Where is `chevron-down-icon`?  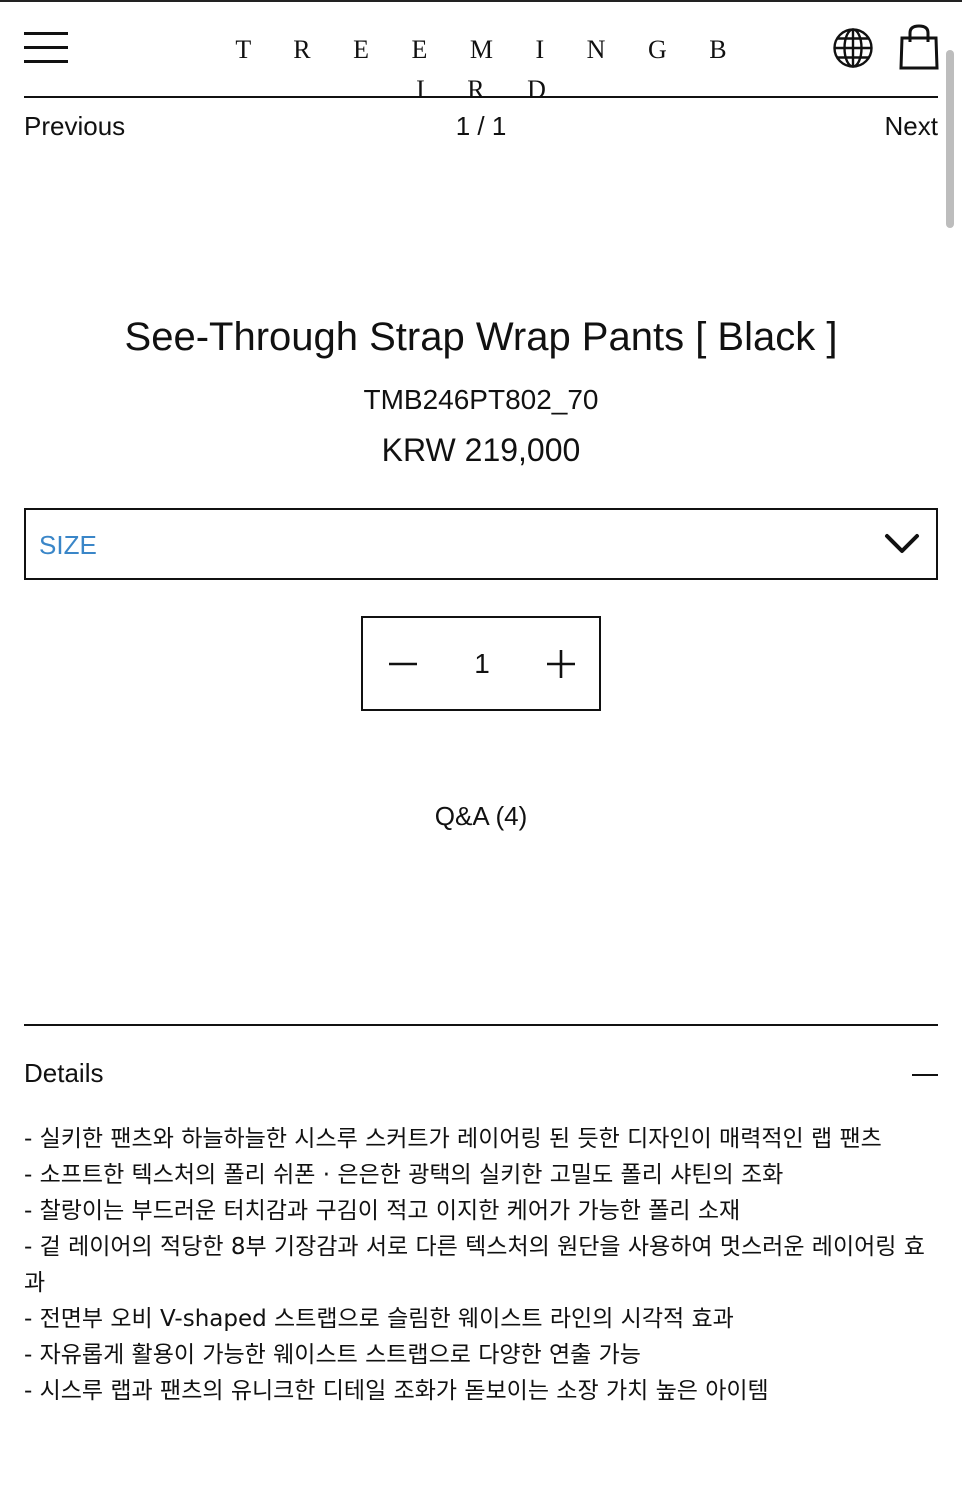 chevron-down-icon is located at coordinates (902, 544).